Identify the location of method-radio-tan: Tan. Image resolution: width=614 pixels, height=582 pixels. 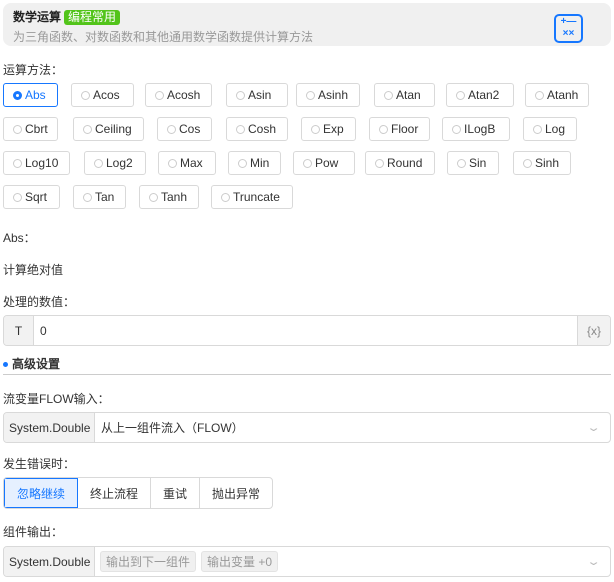
(99, 197).